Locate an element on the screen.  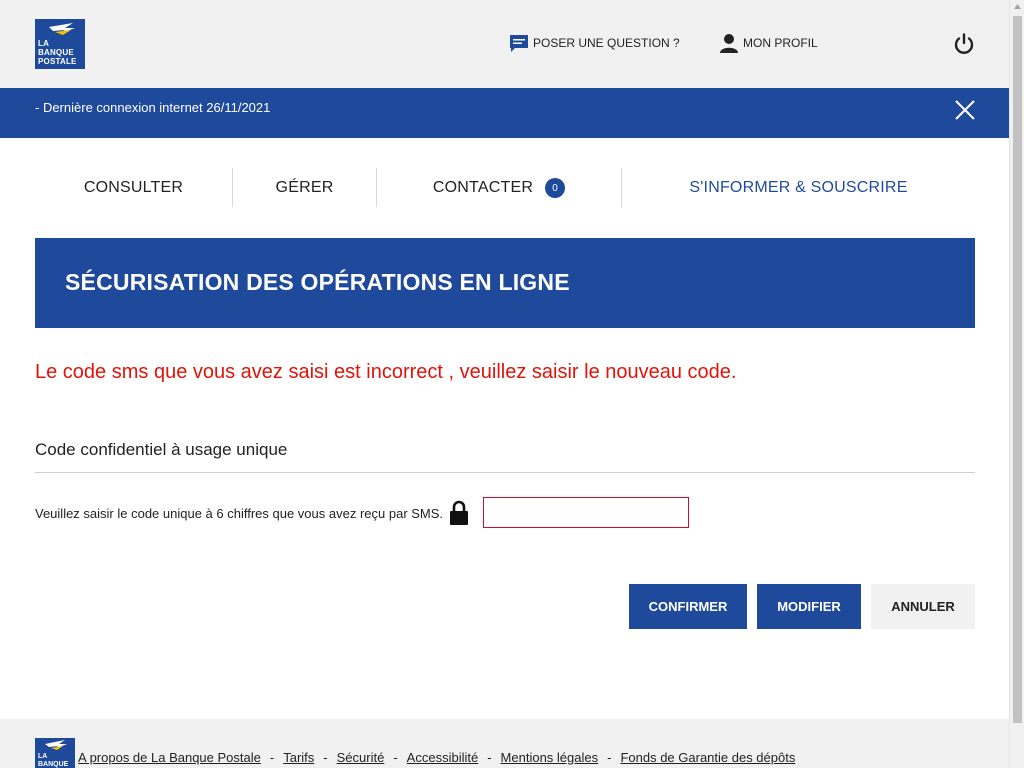
vertical-scrollbar is located at coordinates (1016, 384).